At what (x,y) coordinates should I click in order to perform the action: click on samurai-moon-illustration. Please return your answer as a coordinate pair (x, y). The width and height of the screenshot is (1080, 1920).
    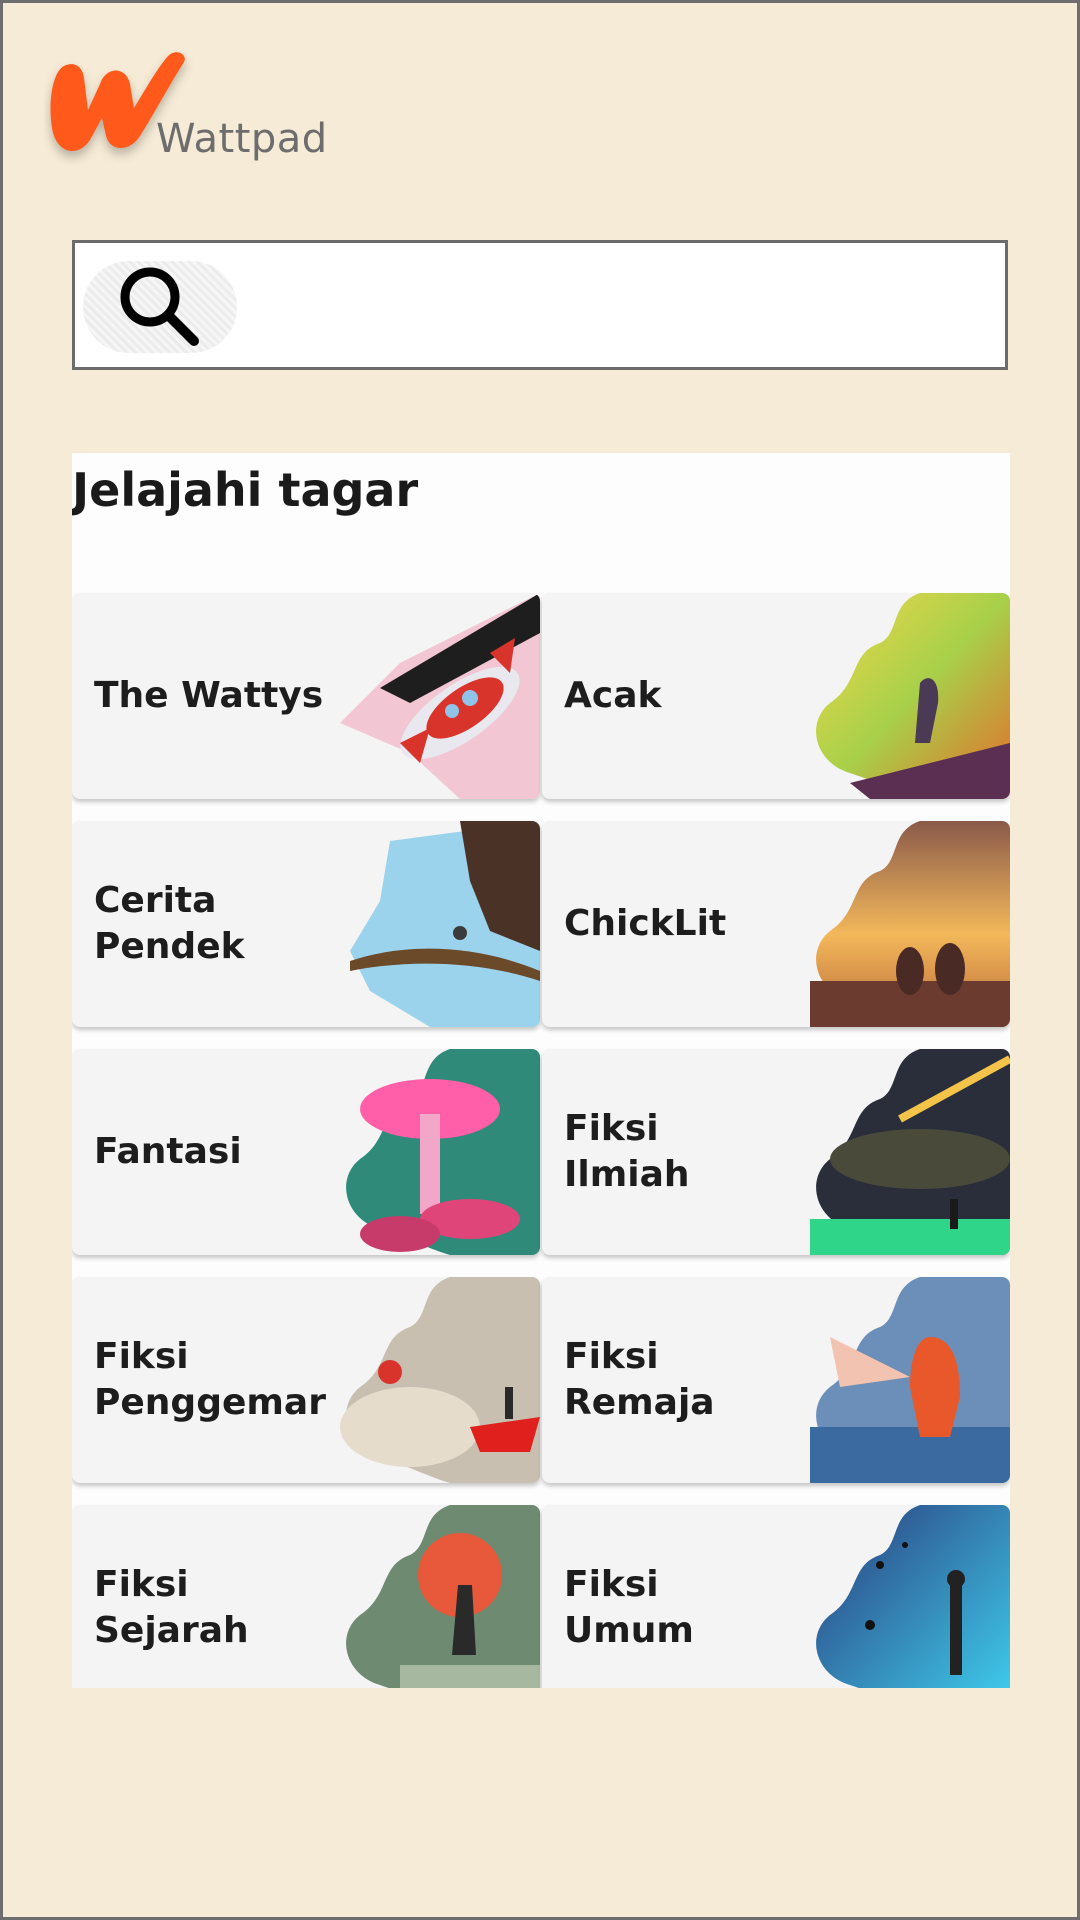
    Looking at the image, I should click on (443, 1596).